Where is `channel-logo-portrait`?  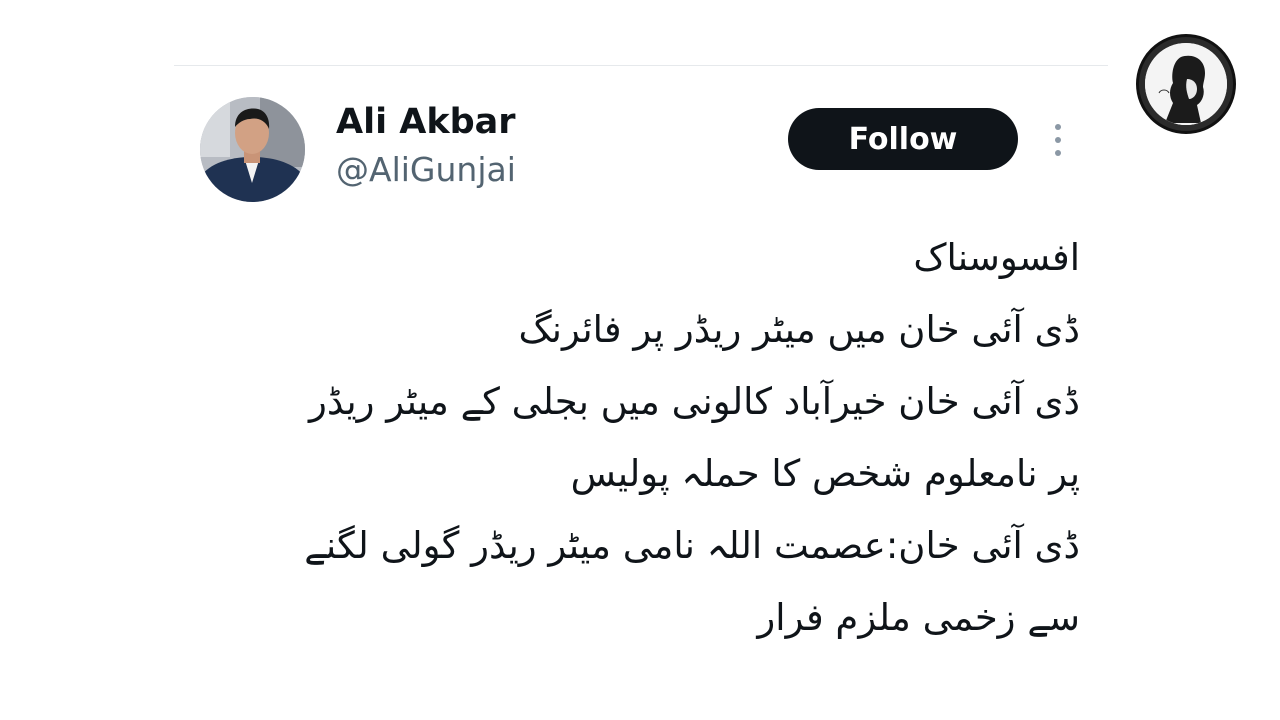
channel-logo-portrait is located at coordinates (1186, 84).